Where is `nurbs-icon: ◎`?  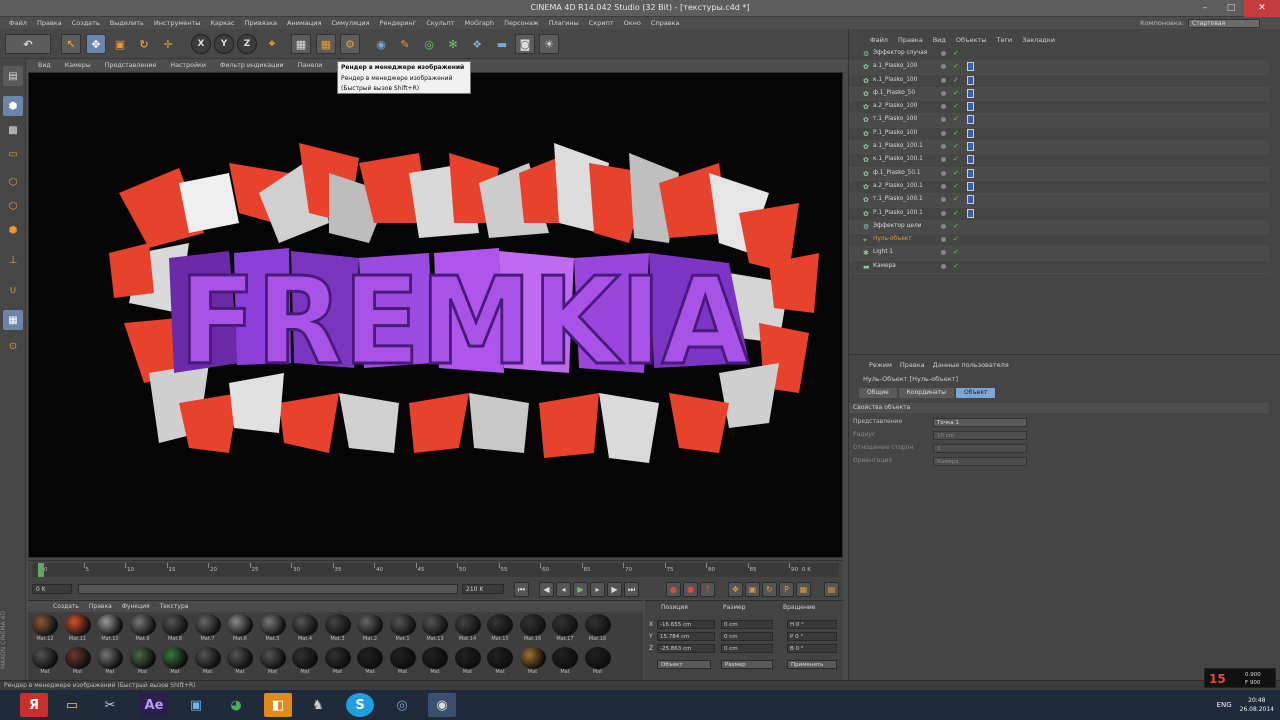
nurbs-icon: ◎ is located at coordinates (429, 44).